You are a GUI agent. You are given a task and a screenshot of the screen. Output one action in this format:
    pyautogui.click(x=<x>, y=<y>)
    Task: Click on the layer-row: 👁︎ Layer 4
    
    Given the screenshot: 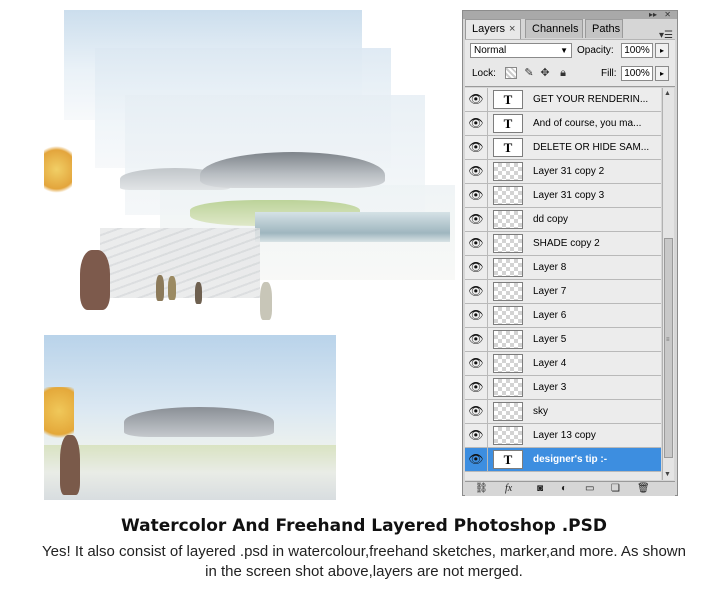 What is the action you would take?
    pyautogui.click(x=563, y=364)
    